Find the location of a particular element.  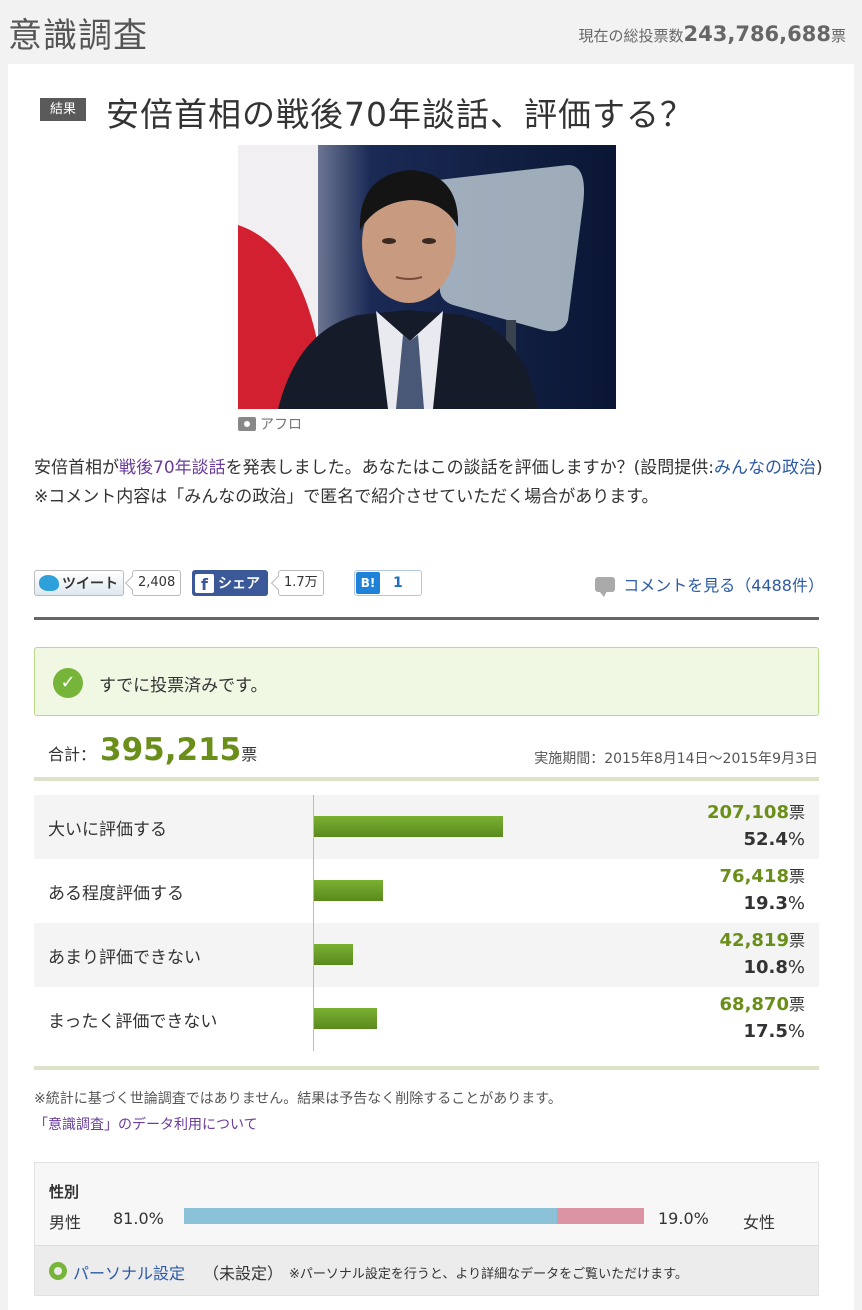

photo-illustration is located at coordinates (427, 277).